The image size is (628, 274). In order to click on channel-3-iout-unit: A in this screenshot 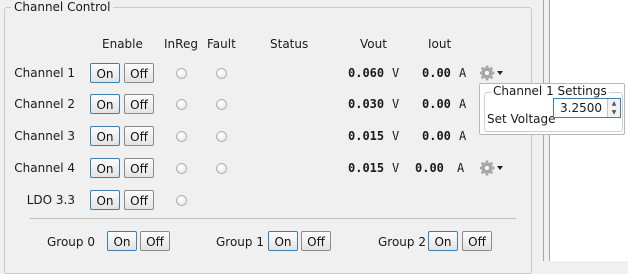, I will do `click(463, 136)`.